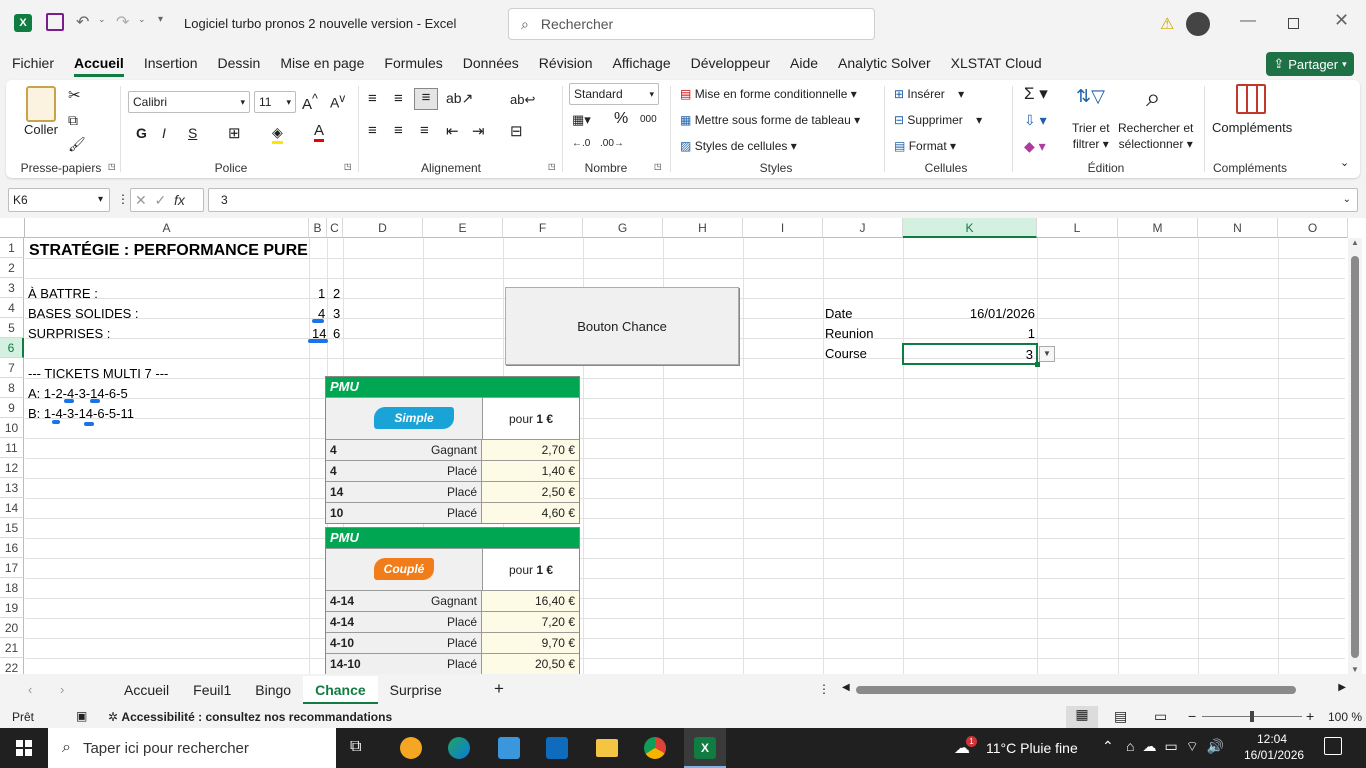  Describe the element at coordinates (336, 334) in the screenshot. I see `cell-c5: 6` at that location.